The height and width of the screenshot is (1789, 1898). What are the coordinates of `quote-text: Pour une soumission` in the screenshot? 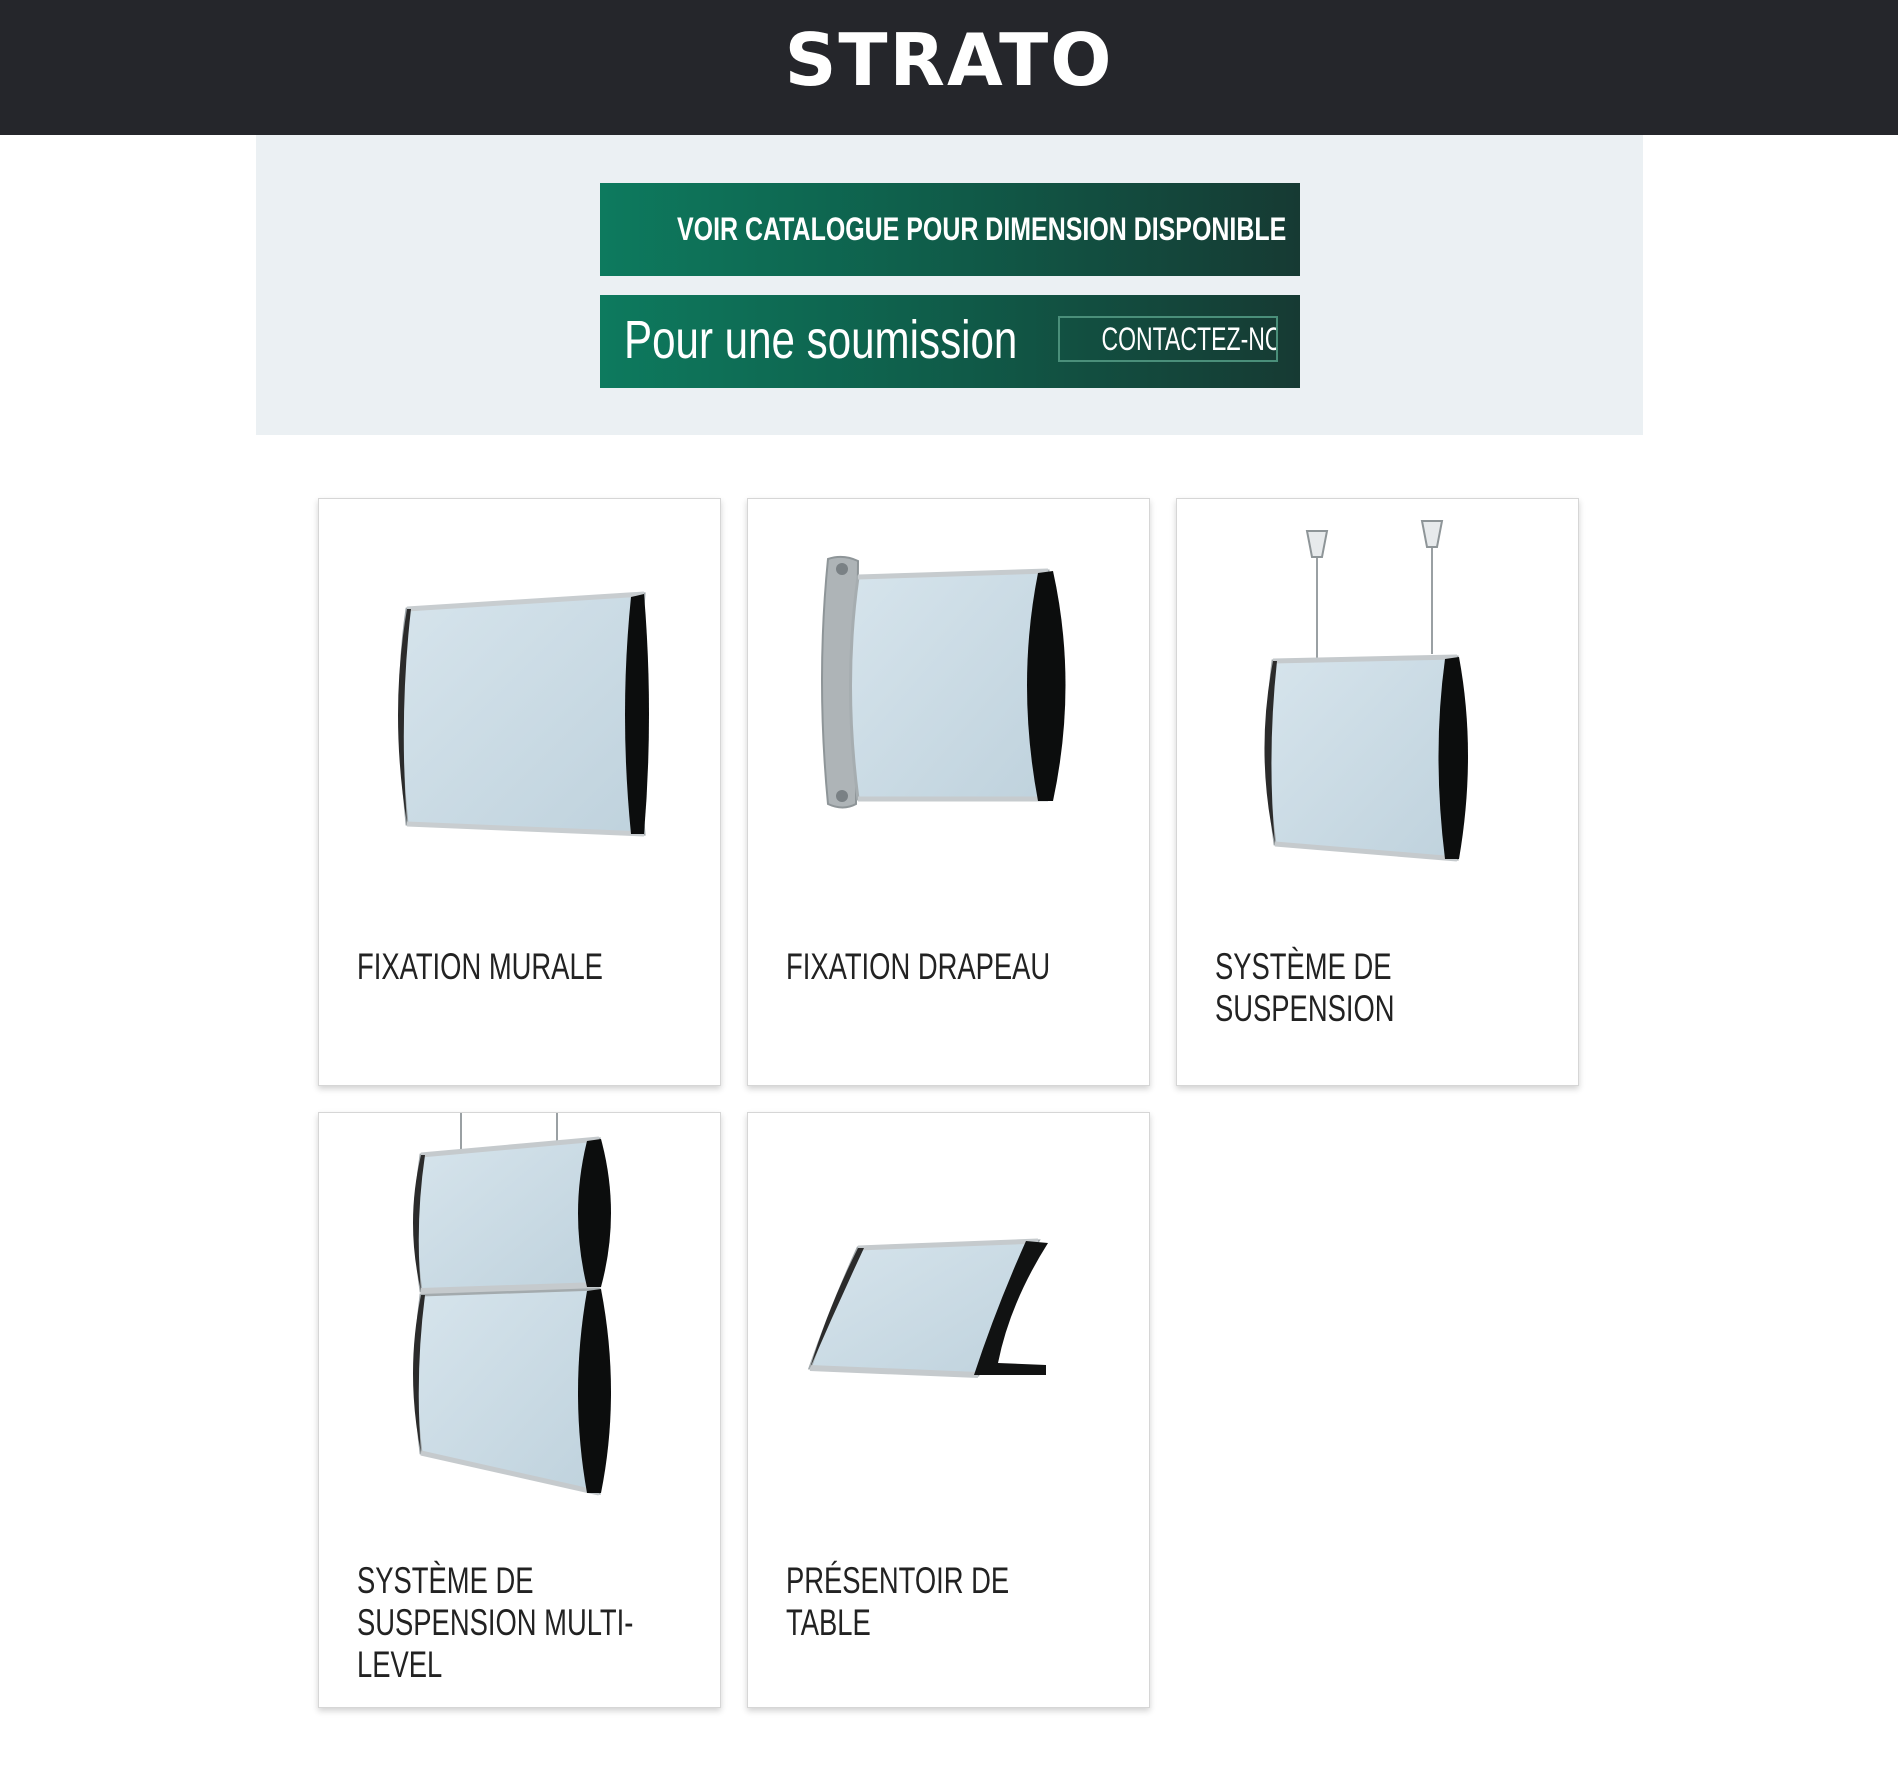 It's located at (821, 340).